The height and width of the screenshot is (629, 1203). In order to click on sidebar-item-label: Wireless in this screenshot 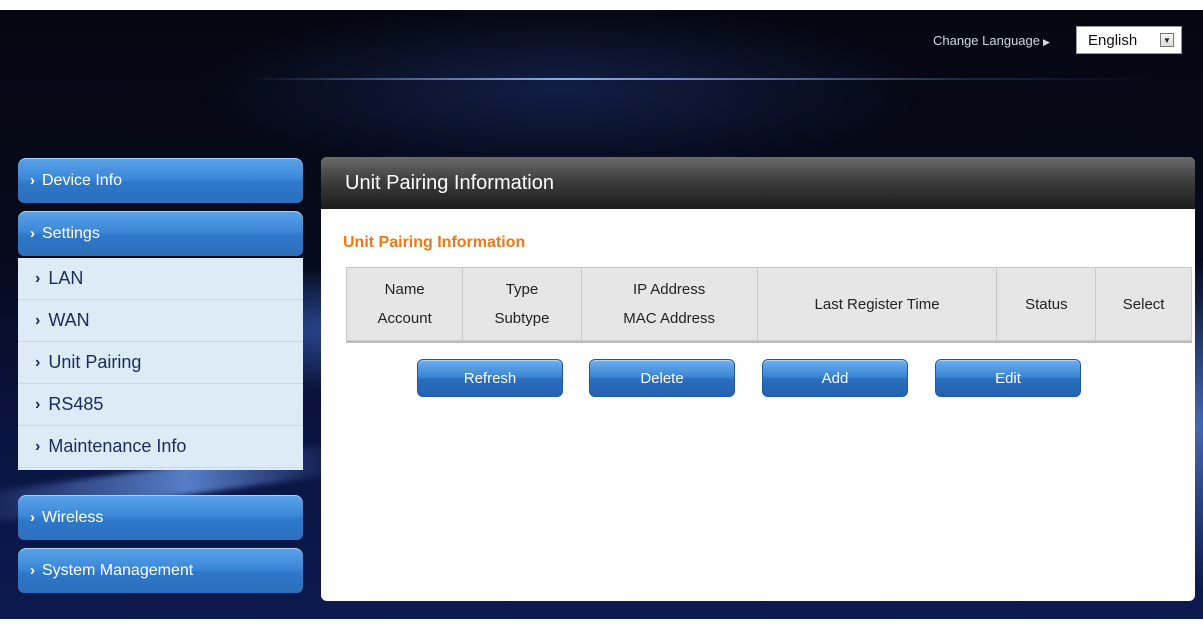, I will do `click(73, 517)`.